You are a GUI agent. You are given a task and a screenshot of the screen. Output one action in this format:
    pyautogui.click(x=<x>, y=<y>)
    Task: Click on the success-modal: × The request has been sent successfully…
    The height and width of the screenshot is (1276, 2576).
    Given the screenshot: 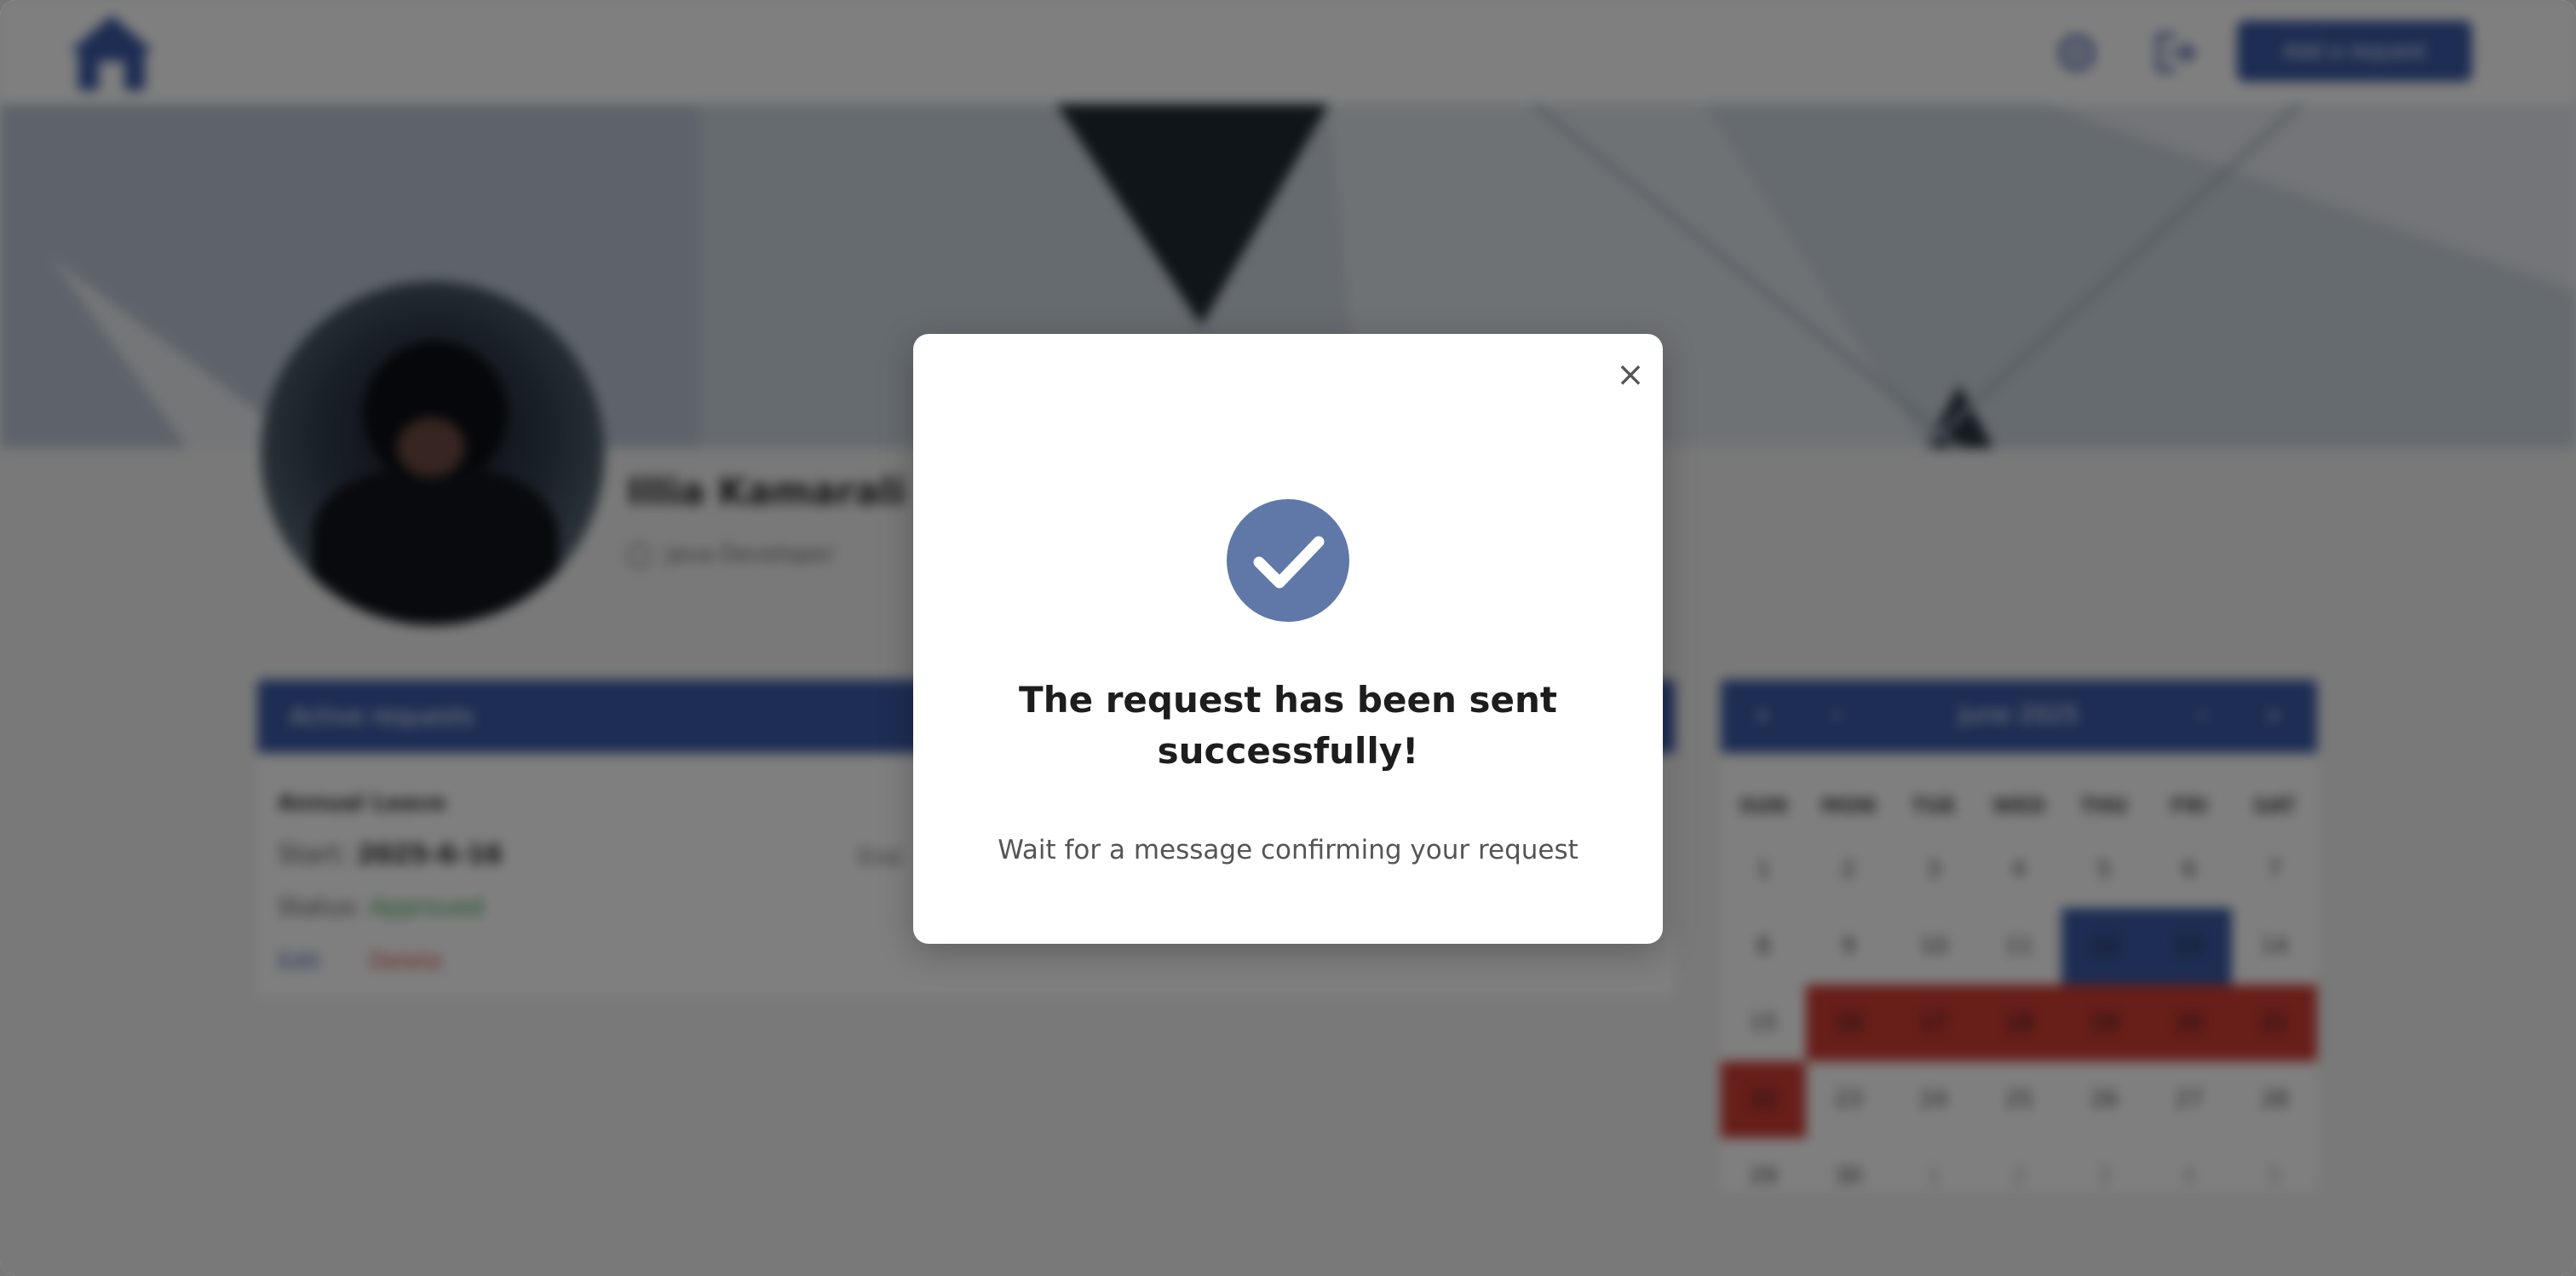 What is the action you would take?
    pyautogui.click(x=1288, y=639)
    